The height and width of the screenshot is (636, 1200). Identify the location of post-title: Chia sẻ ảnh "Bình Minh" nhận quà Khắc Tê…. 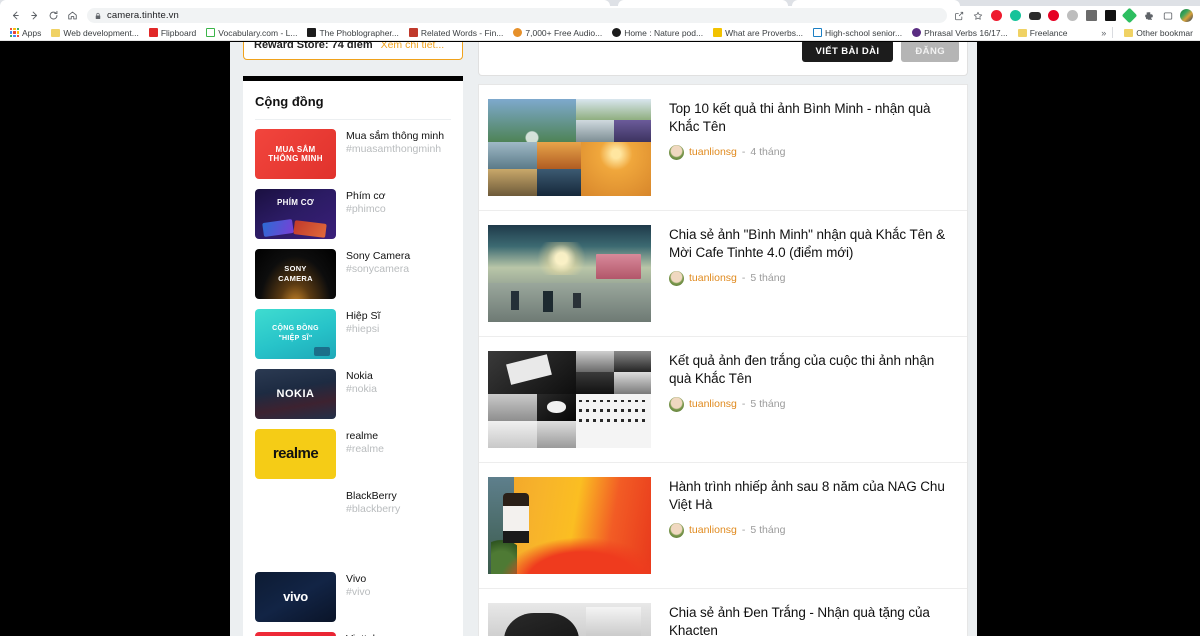
(811, 244).